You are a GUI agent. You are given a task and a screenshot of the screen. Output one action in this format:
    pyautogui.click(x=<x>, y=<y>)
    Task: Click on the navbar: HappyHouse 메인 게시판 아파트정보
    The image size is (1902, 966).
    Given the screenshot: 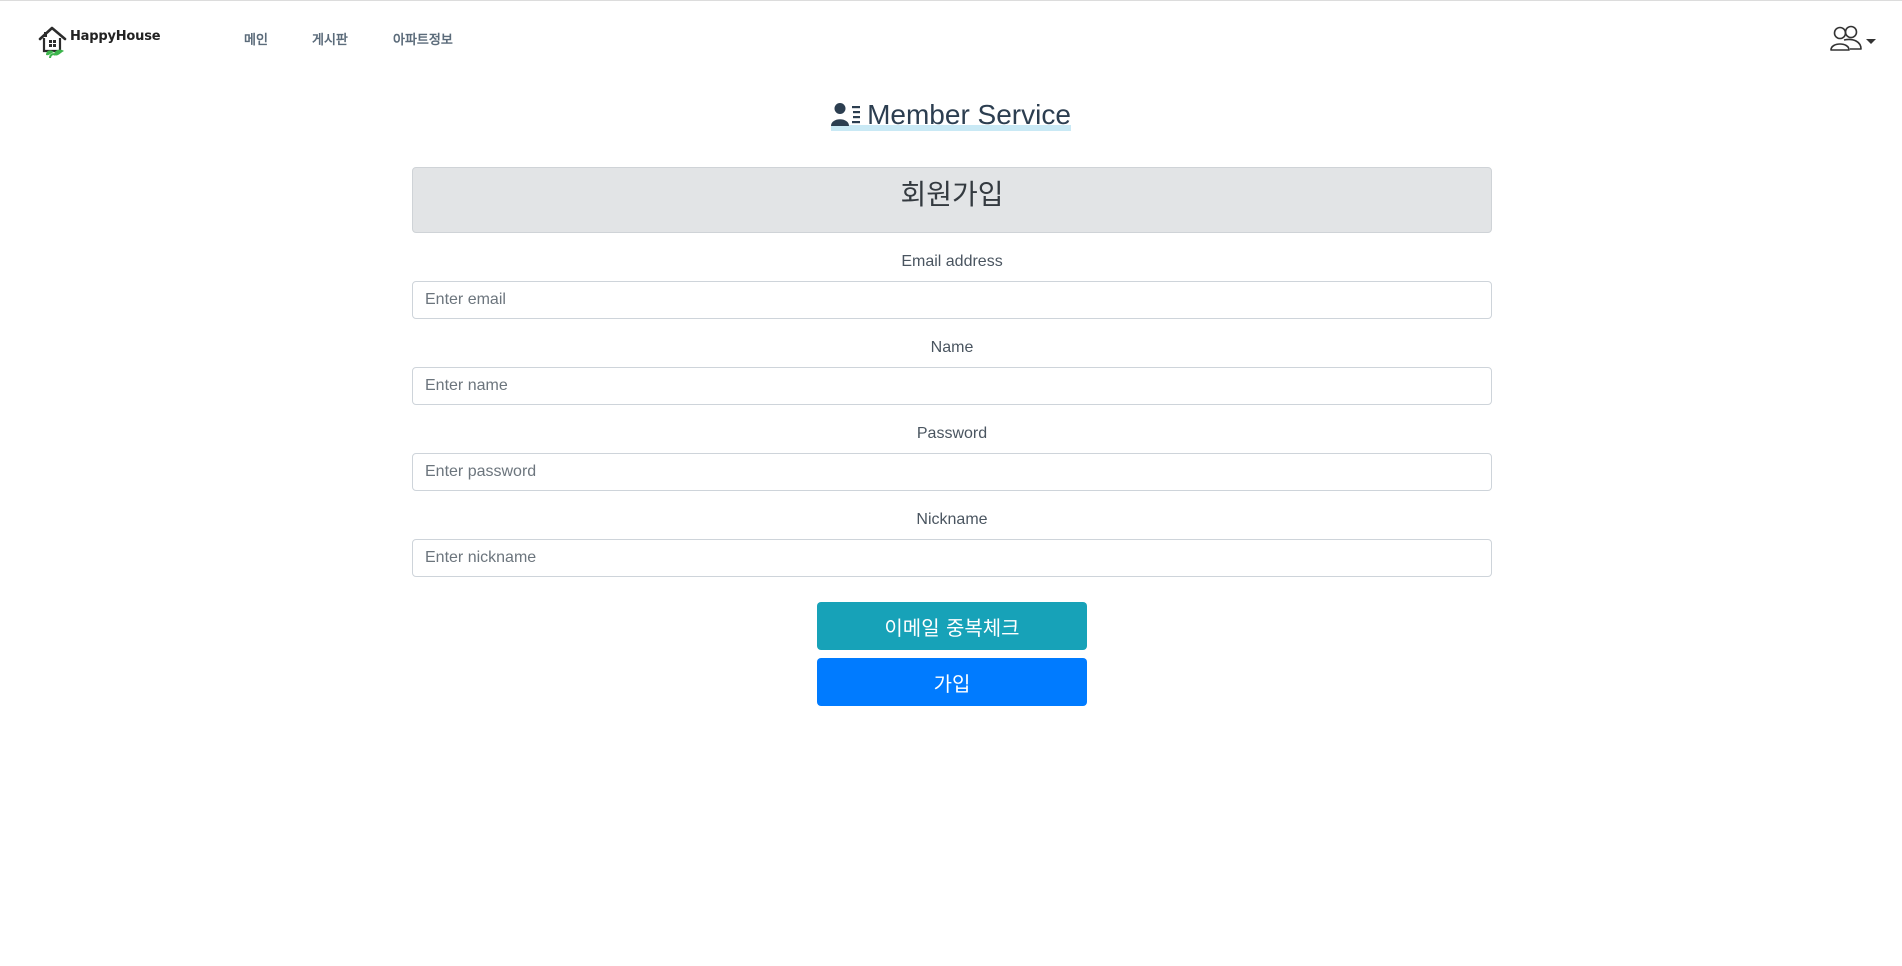 What is the action you would take?
    pyautogui.click(x=951, y=39)
    